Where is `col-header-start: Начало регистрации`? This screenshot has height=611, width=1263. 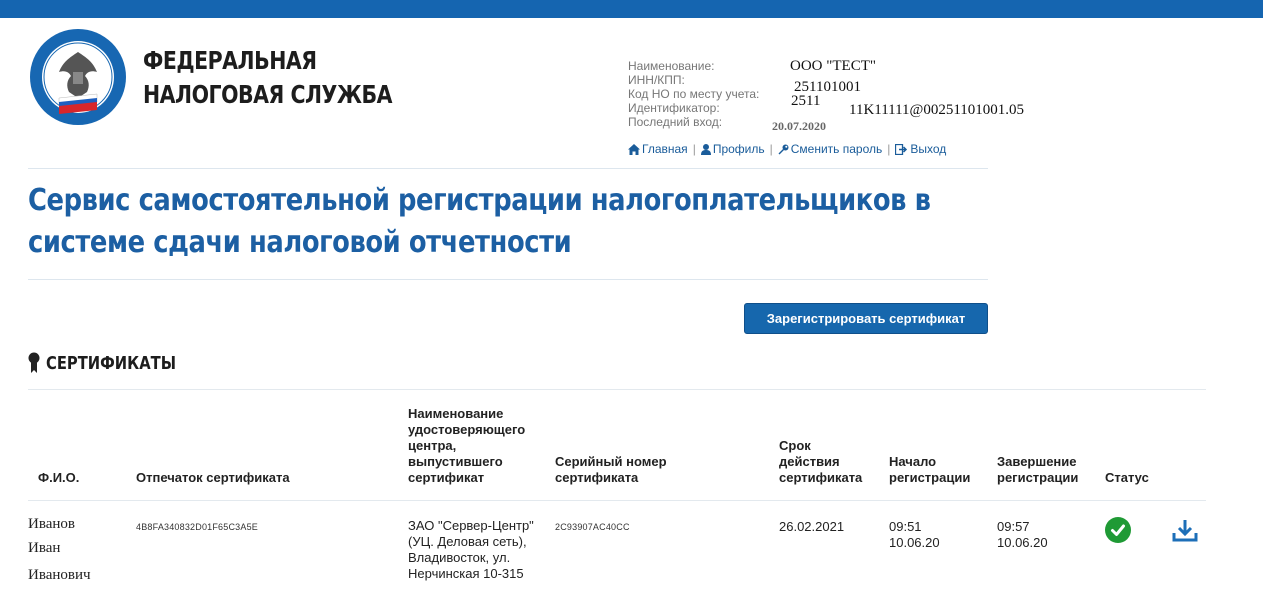
col-header-start: Начало регистрации is located at coordinates (930, 469).